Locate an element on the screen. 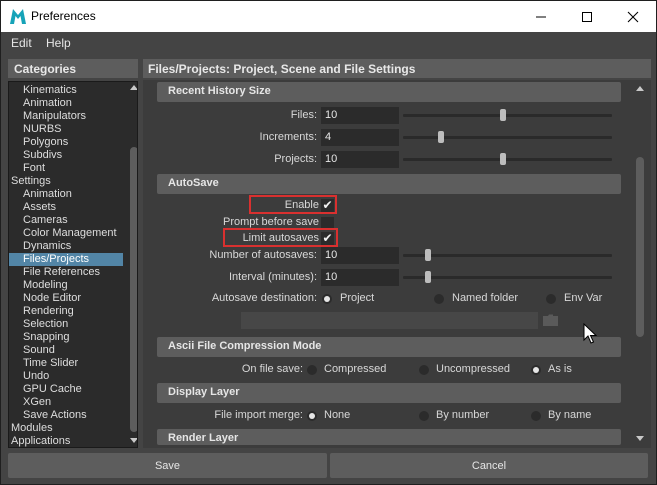  destination-named-folder-radio is located at coordinates (439, 299).